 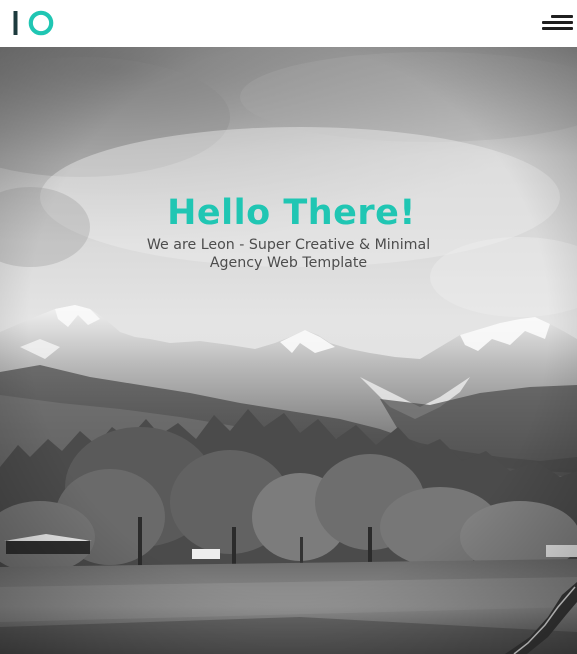 I want to click on hero-title: Hello There!, so click(x=291, y=213).